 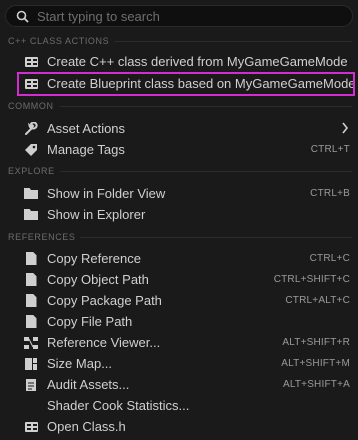 I want to click on menu-item-shortcut: ALT+SHIFT+A, so click(x=316, y=384).